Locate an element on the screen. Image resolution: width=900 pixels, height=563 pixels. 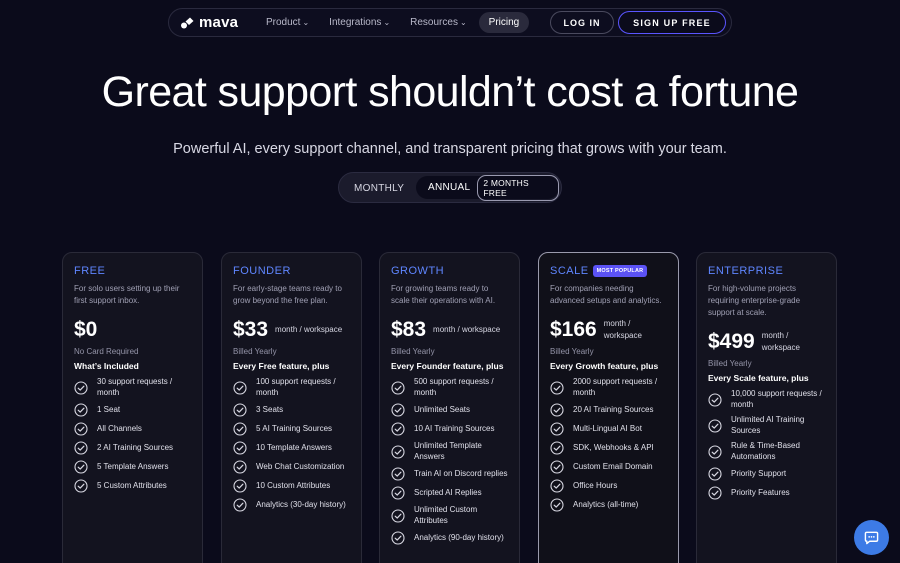
nav-item-label: Resources is located at coordinates (434, 22).